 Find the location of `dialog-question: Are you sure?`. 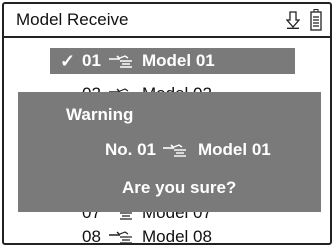

dialog-question: Are you sure? is located at coordinates (179, 187).